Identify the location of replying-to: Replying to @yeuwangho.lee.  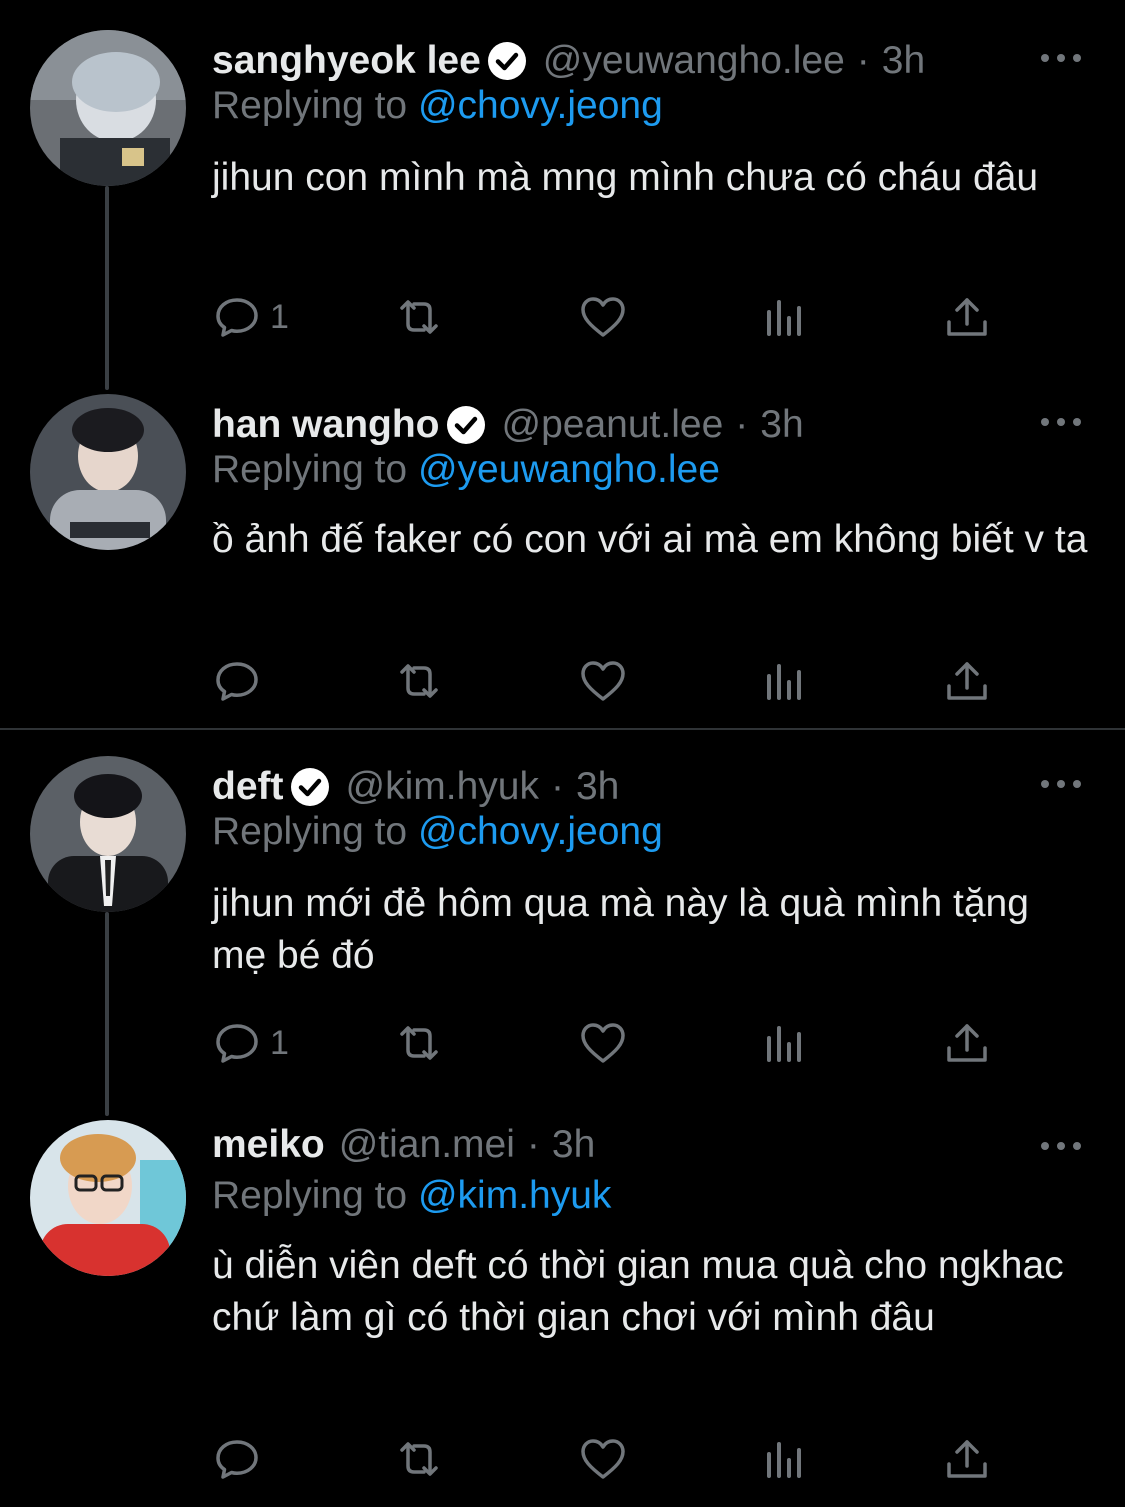
(466, 470).